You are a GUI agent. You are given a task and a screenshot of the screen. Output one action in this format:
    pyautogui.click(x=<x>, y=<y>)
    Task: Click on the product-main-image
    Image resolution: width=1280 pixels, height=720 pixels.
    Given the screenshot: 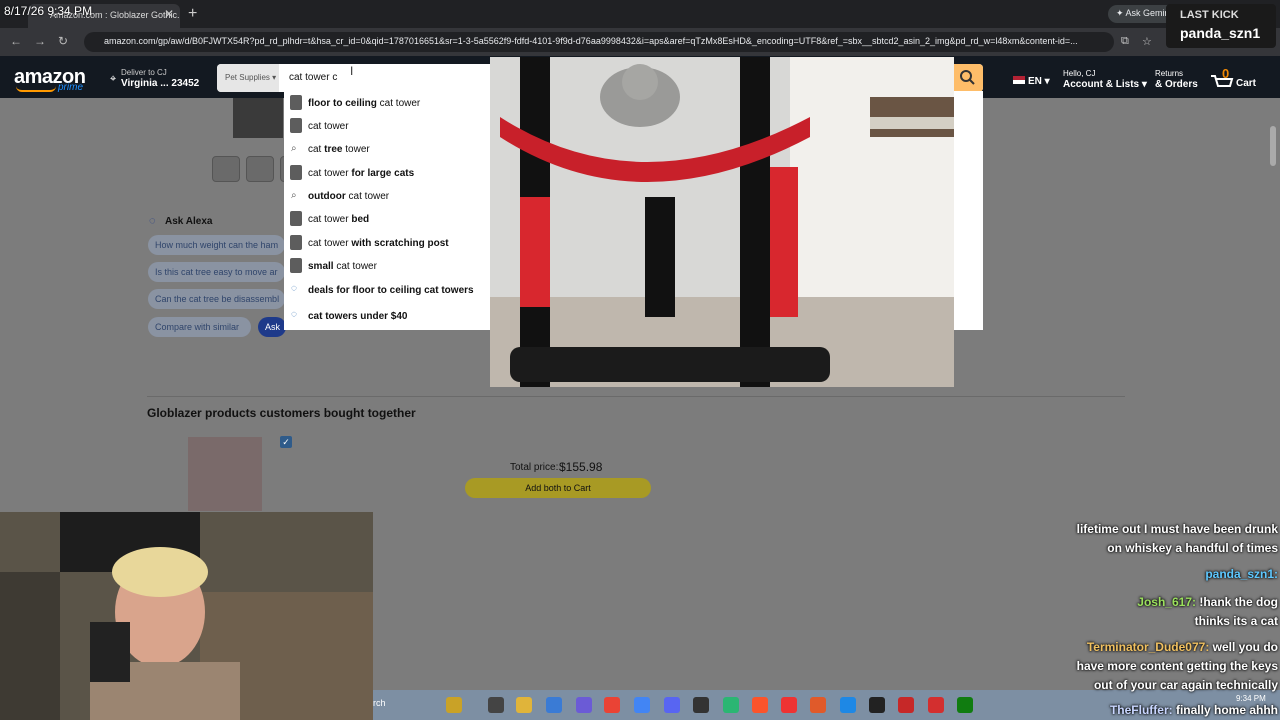 What is the action you would take?
    pyautogui.click(x=258, y=118)
    